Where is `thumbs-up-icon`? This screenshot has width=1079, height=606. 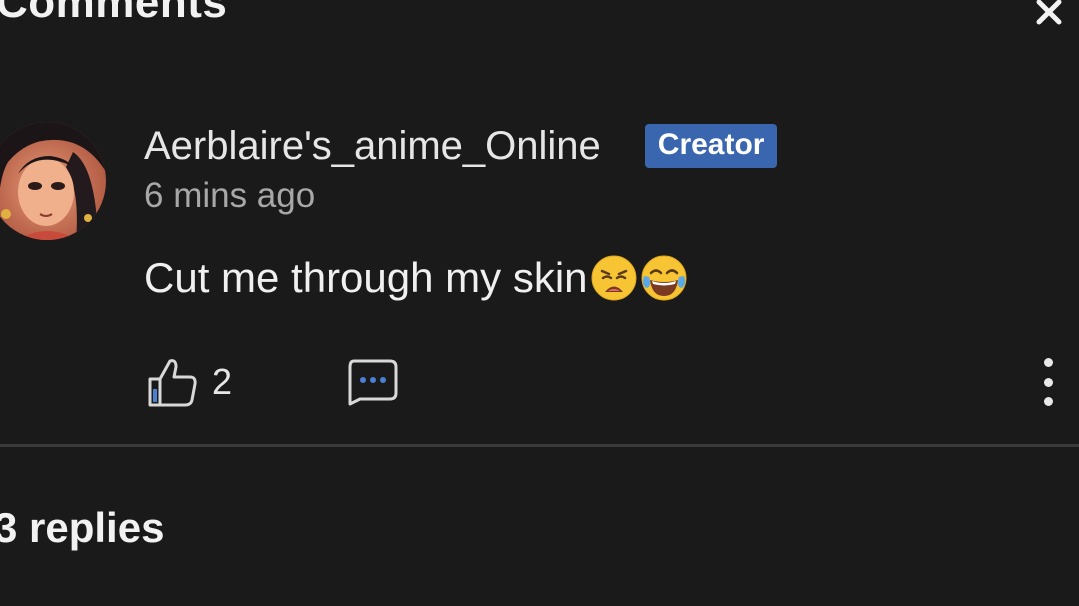 thumbs-up-icon is located at coordinates (172, 383).